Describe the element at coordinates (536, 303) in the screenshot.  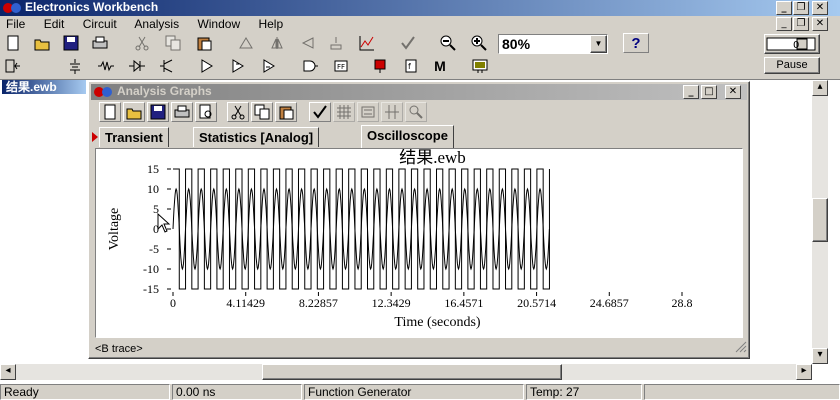
I see `x-tick-label: 20.5714` at that location.